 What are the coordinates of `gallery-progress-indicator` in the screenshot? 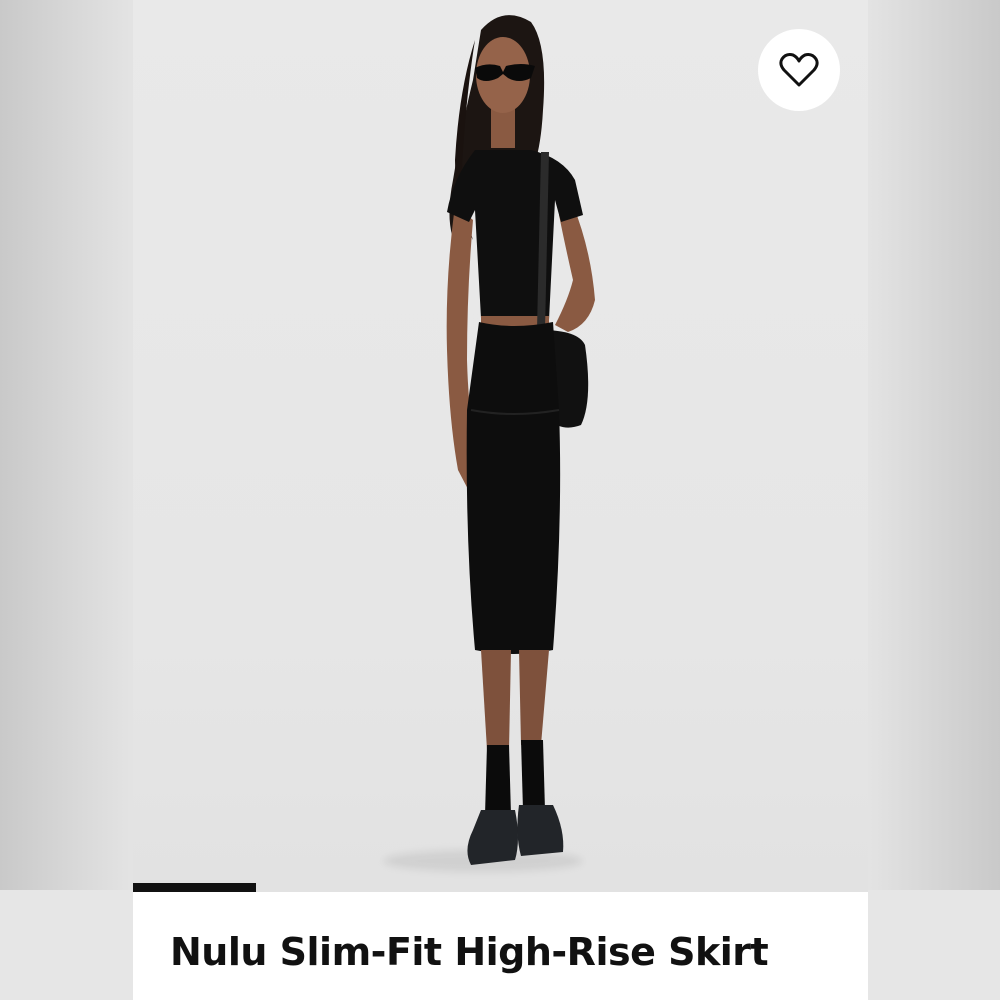 It's located at (194, 887).